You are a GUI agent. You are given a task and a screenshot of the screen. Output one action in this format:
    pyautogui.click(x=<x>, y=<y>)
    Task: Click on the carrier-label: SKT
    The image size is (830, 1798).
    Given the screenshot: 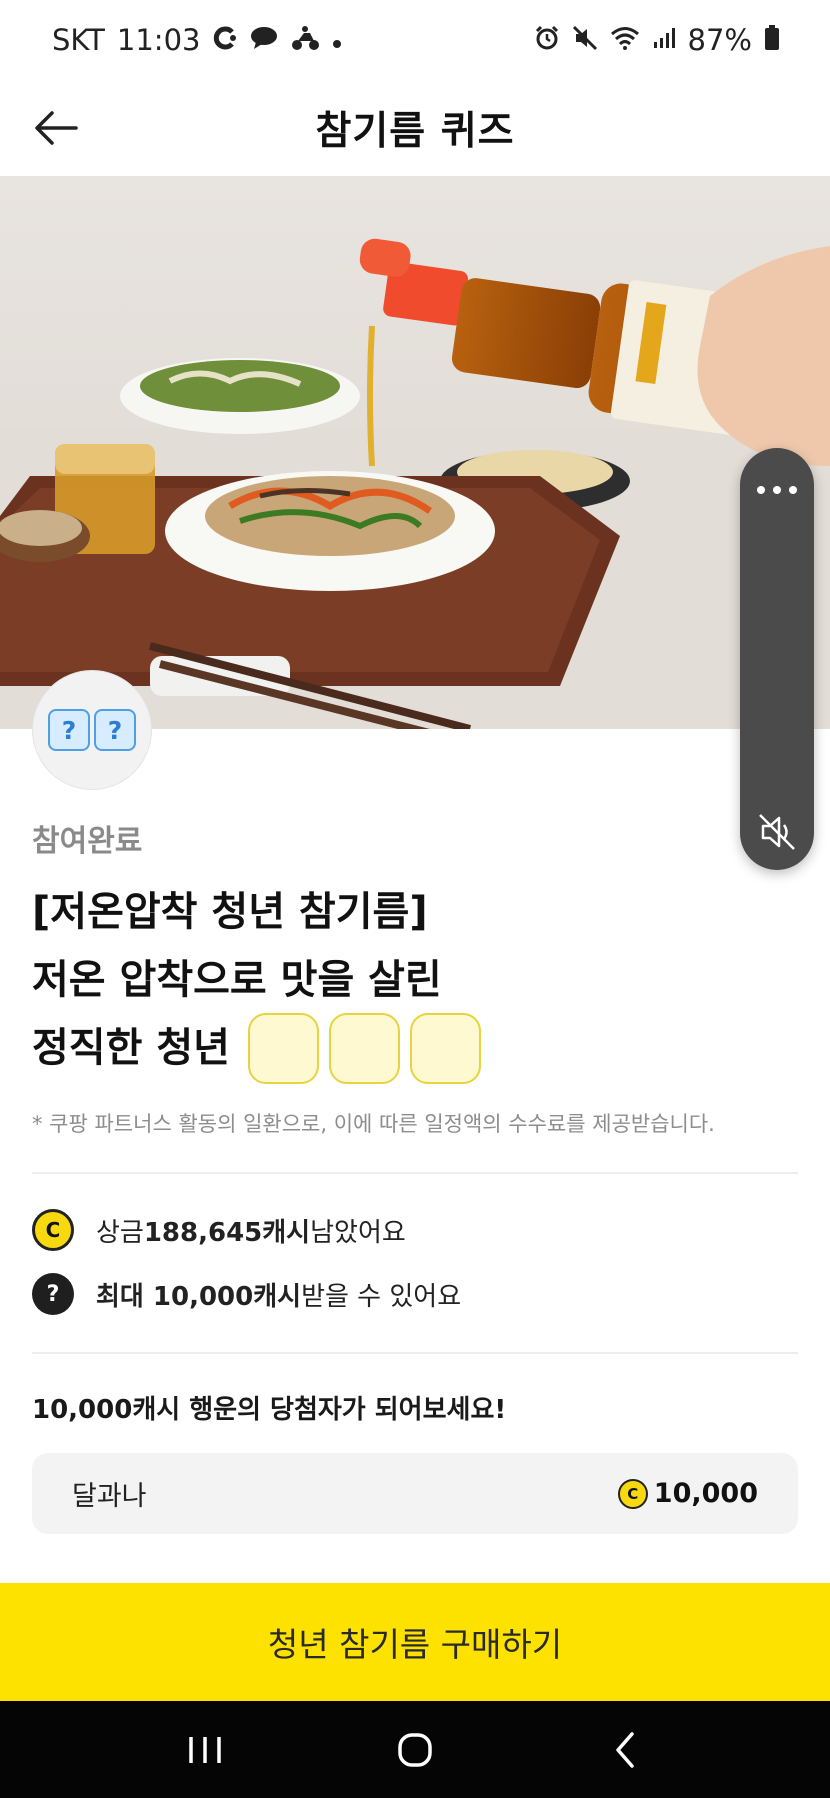 What is the action you would take?
    pyautogui.click(x=78, y=40)
    